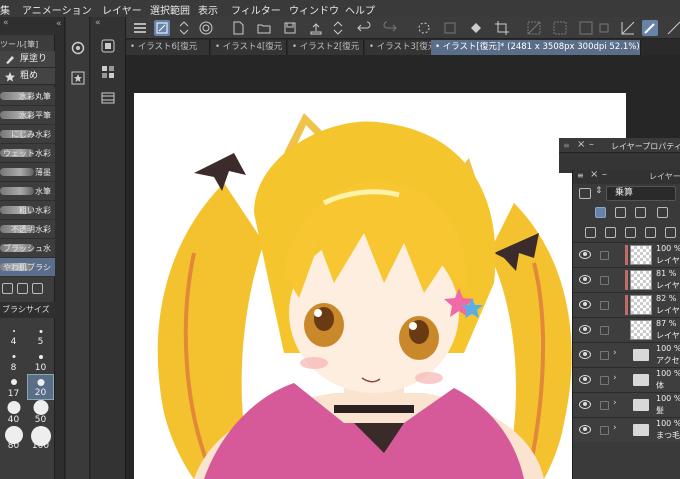 This screenshot has height=479, width=680. What do you see at coordinates (27, 76) in the screenshot?
I see `tool-tab-arame: 粗め` at bounding box center [27, 76].